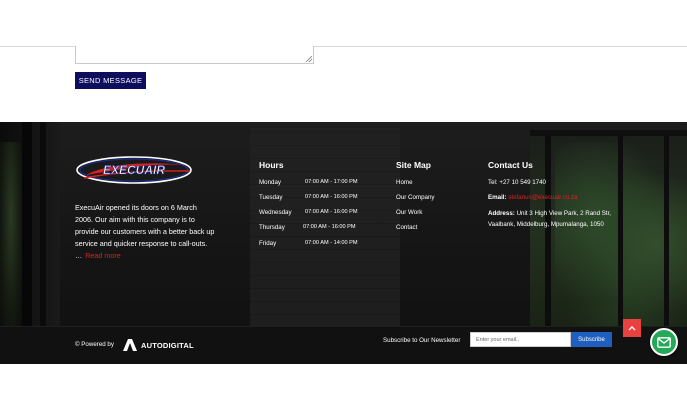  I want to click on mail-icon, so click(664, 342).